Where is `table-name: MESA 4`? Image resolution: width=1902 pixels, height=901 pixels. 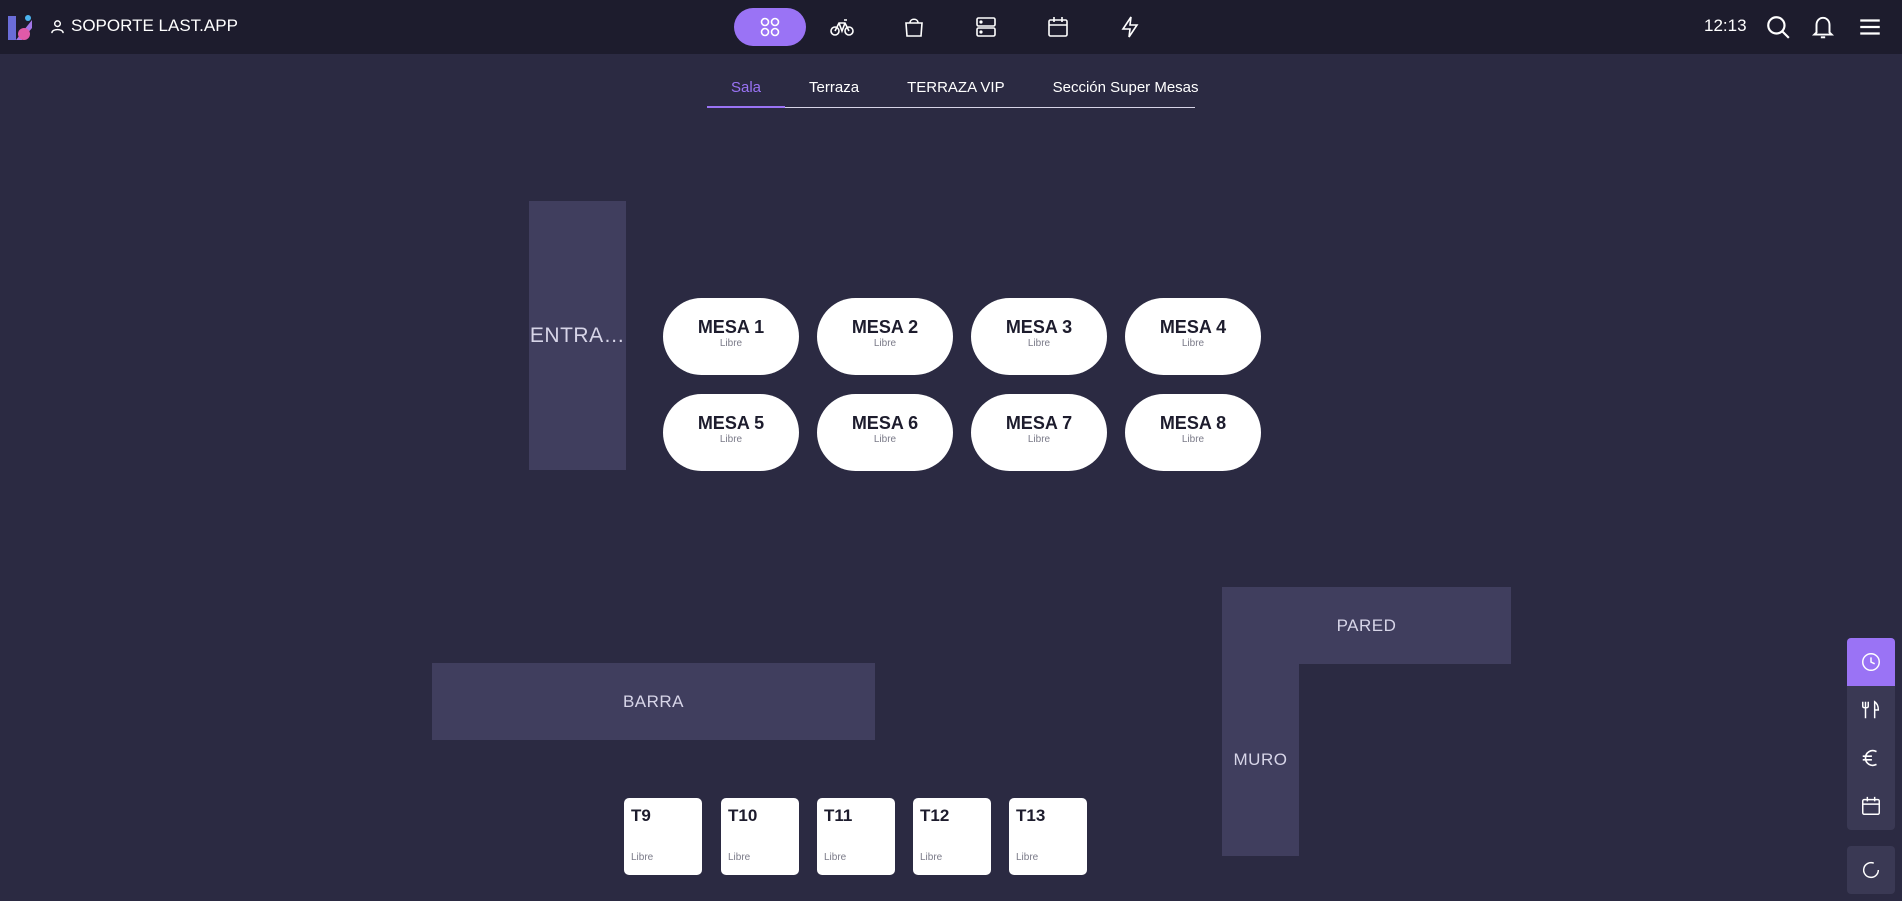 table-name: MESA 4 is located at coordinates (1193, 327).